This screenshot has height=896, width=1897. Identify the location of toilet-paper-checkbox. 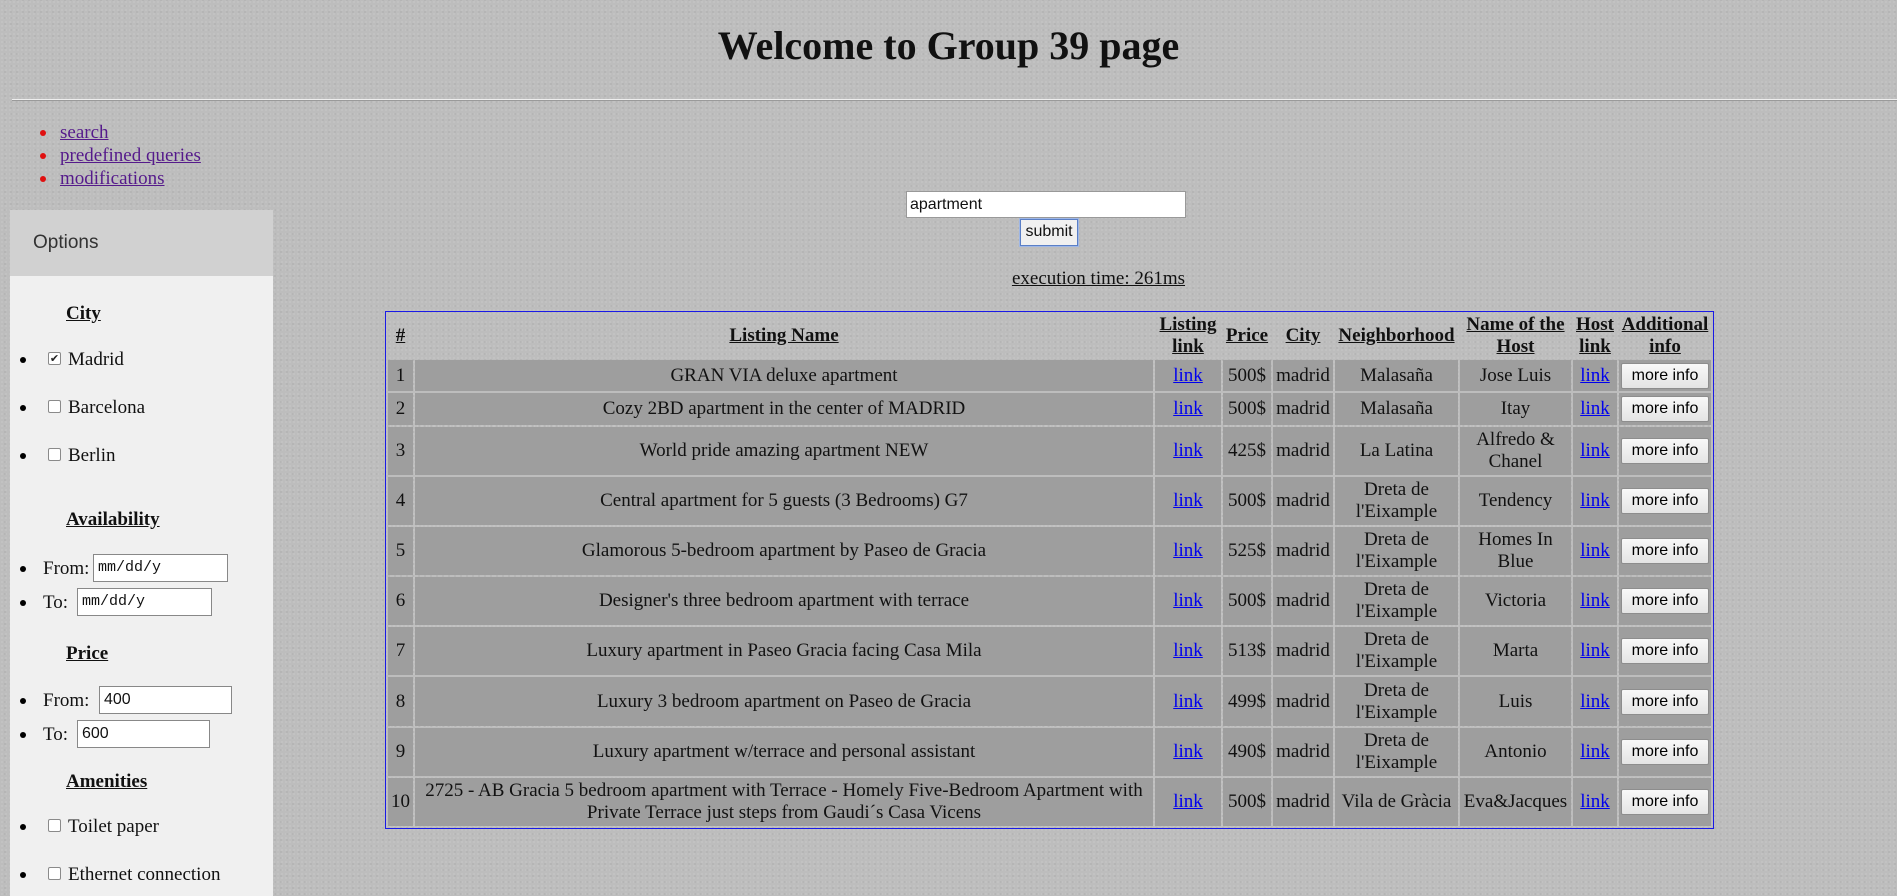
(54, 825).